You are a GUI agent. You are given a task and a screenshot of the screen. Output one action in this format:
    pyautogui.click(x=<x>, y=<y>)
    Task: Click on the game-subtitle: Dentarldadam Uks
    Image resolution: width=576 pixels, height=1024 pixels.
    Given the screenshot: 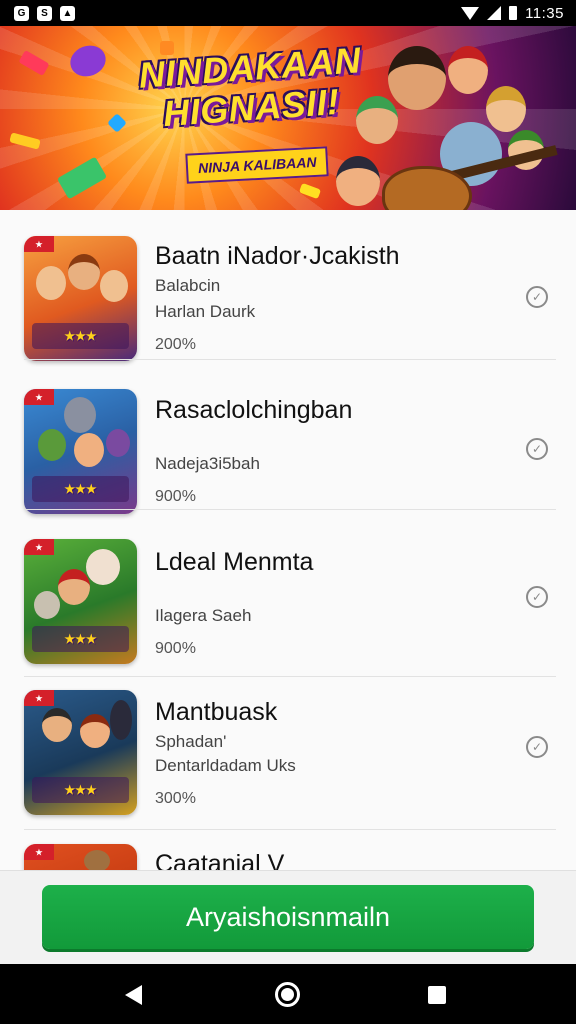 What is the action you would take?
    pyautogui.click(x=225, y=765)
    